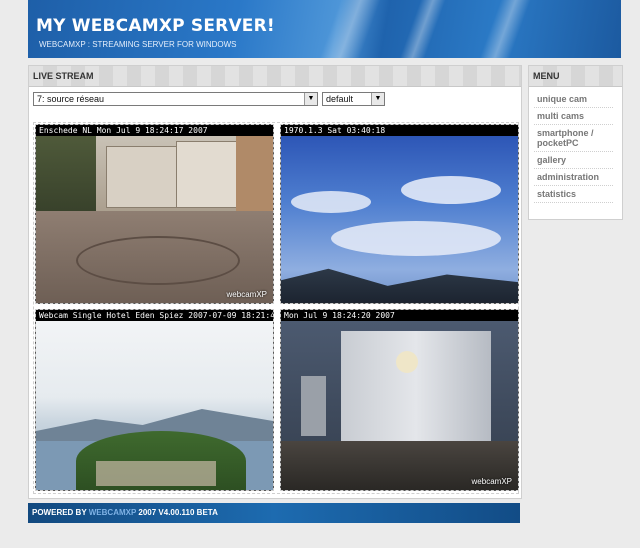 This screenshot has width=640, height=548. What do you see at coordinates (175, 99) in the screenshot?
I see `source-select: 7: source réseau ▼` at bounding box center [175, 99].